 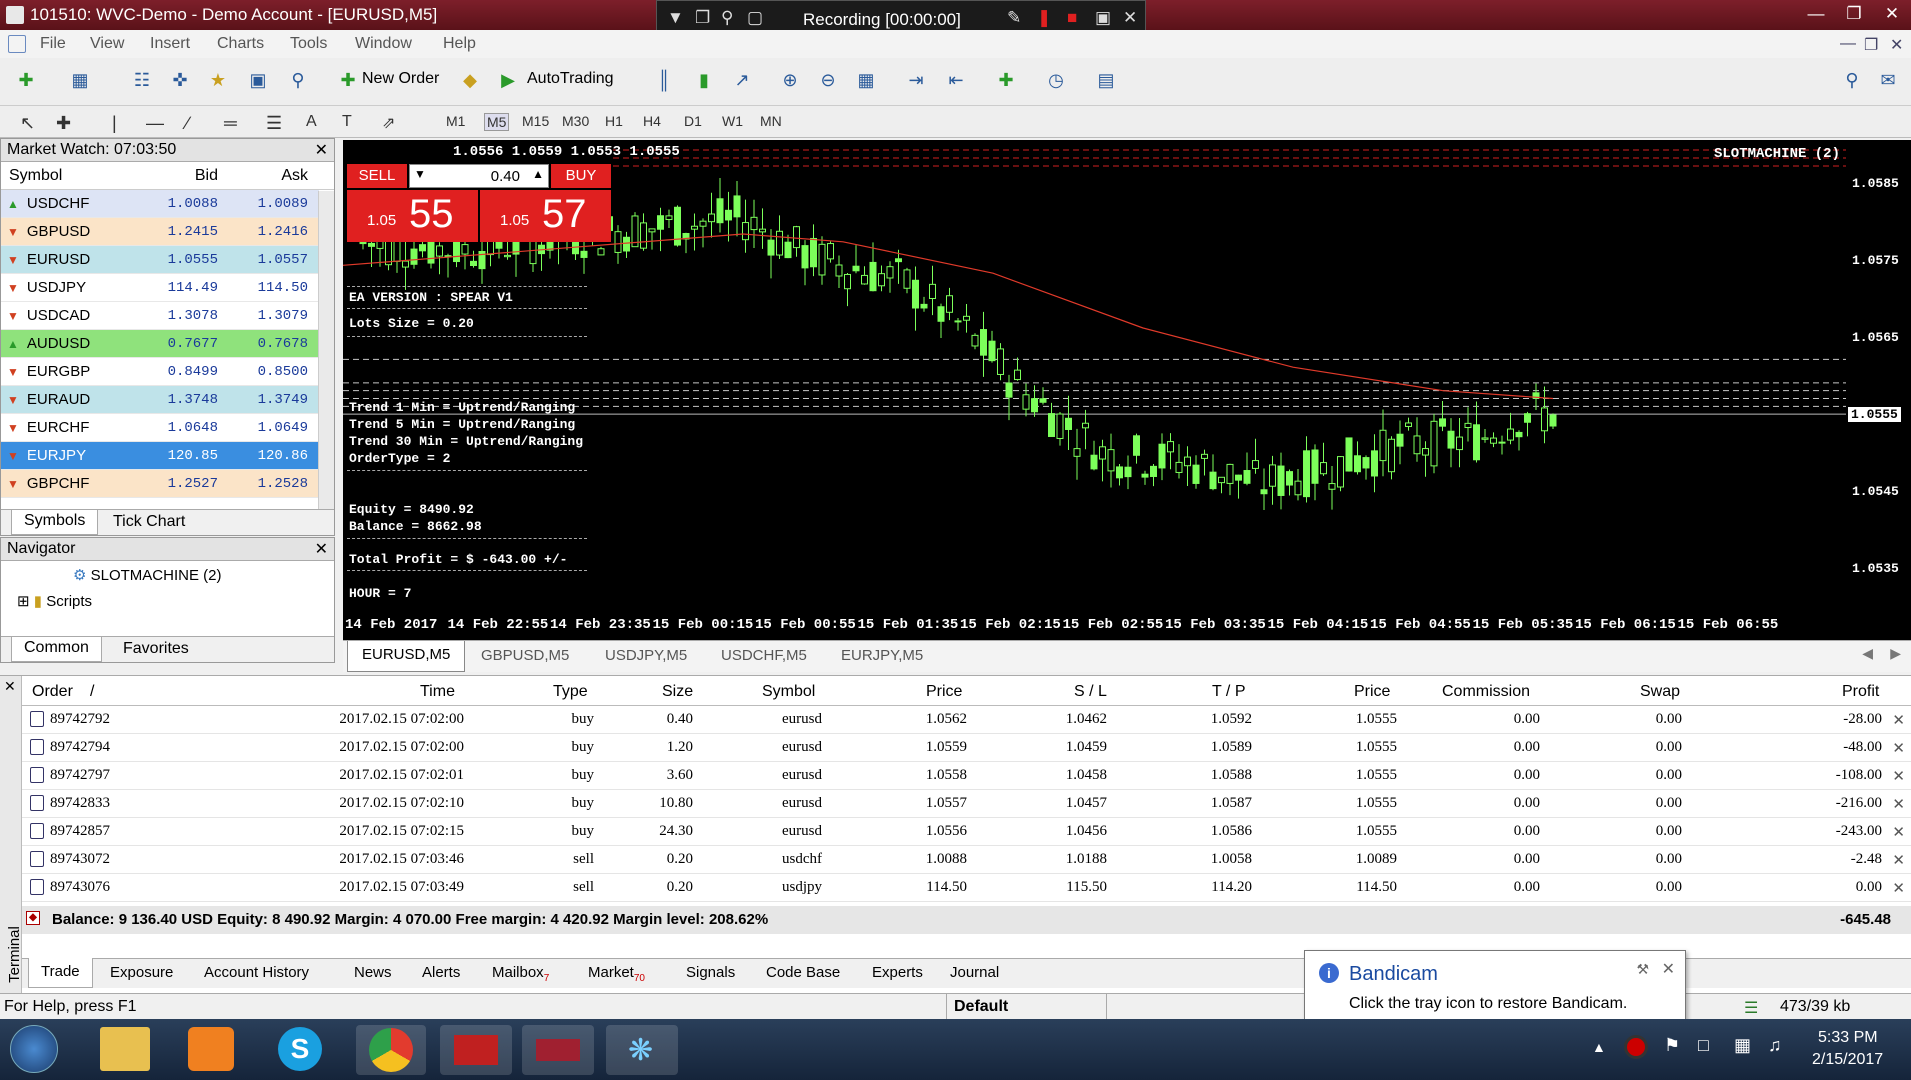 What do you see at coordinates (156, 649) in the screenshot?
I see `tab-favorites: Favorites` at bounding box center [156, 649].